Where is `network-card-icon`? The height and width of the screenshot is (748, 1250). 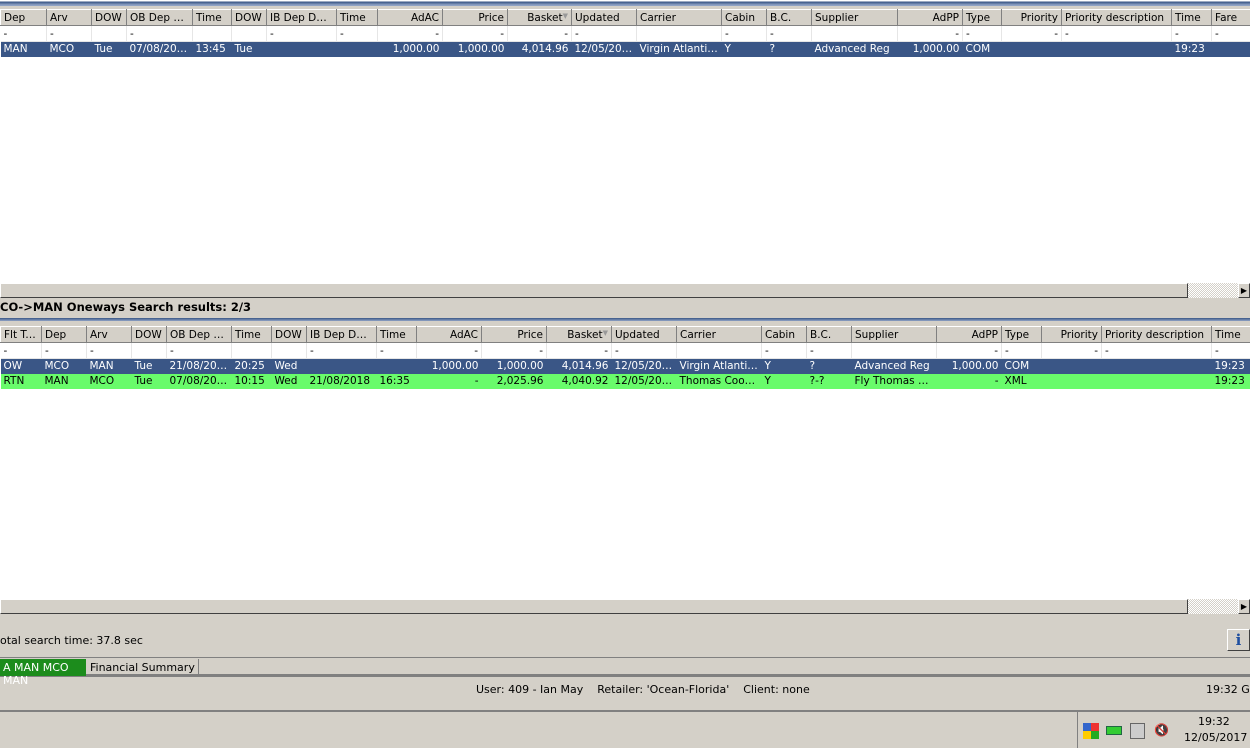 network-card-icon is located at coordinates (1114, 730).